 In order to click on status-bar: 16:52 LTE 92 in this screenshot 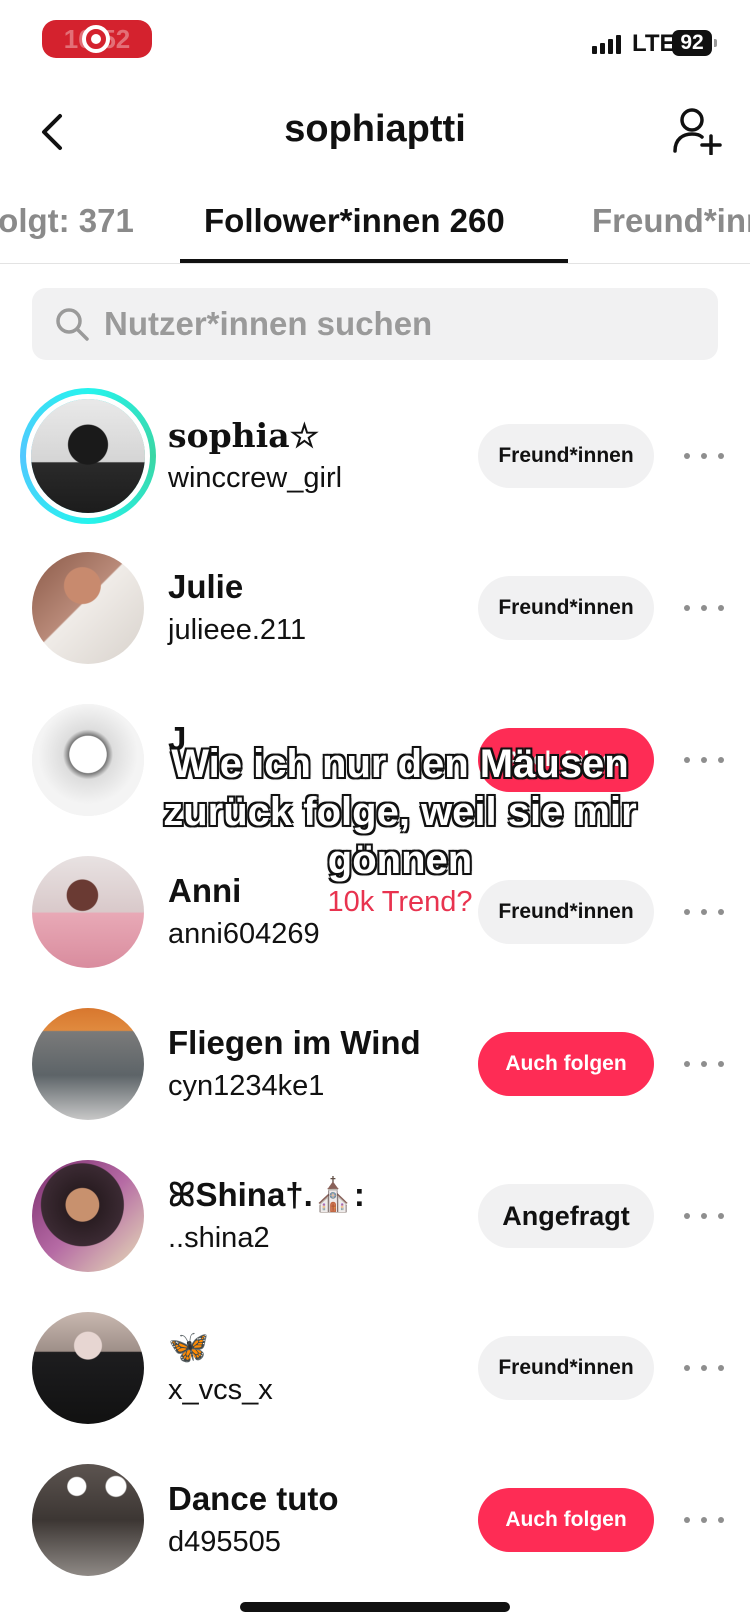, I will do `click(375, 40)`.